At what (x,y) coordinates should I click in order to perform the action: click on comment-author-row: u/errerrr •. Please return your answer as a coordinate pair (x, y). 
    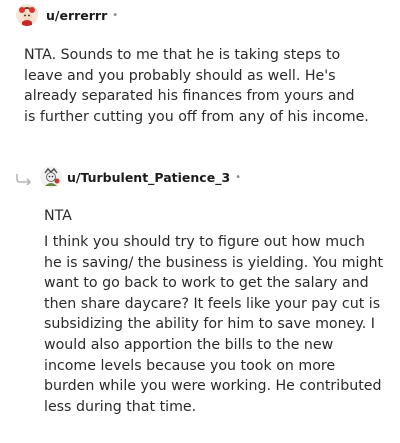
    Looking at the image, I should click on (67, 15).